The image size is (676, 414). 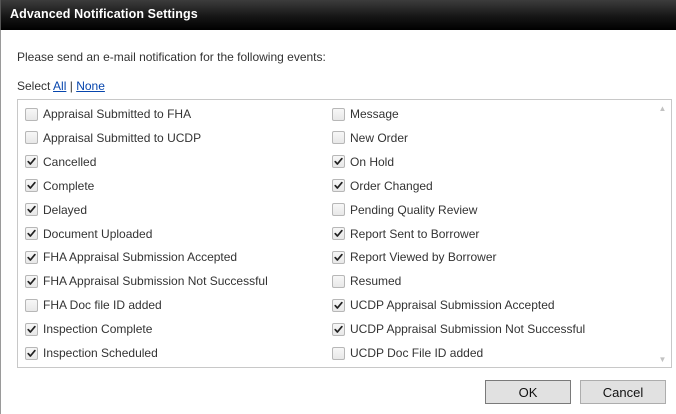 I want to click on event-option: New Order, so click(x=370, y=138).